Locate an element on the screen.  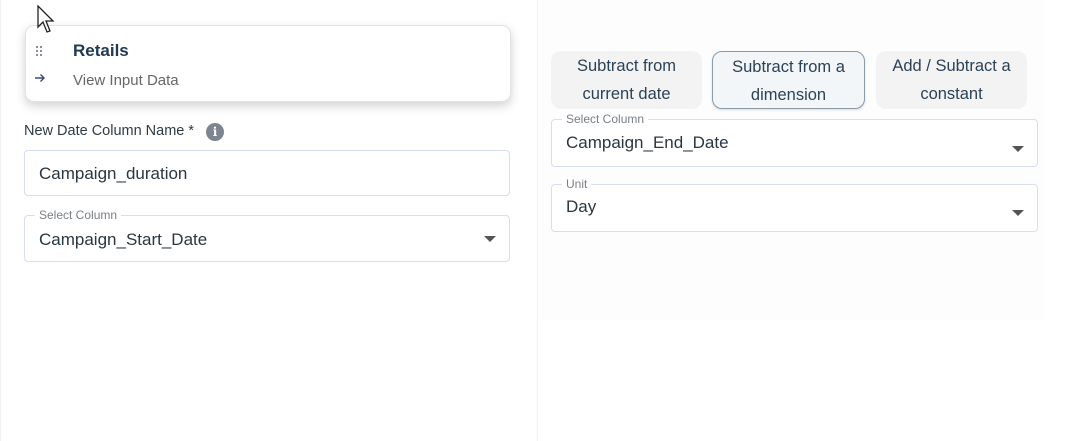
tab-label-line1: Subtract from a is located at coordinates (788, 67).